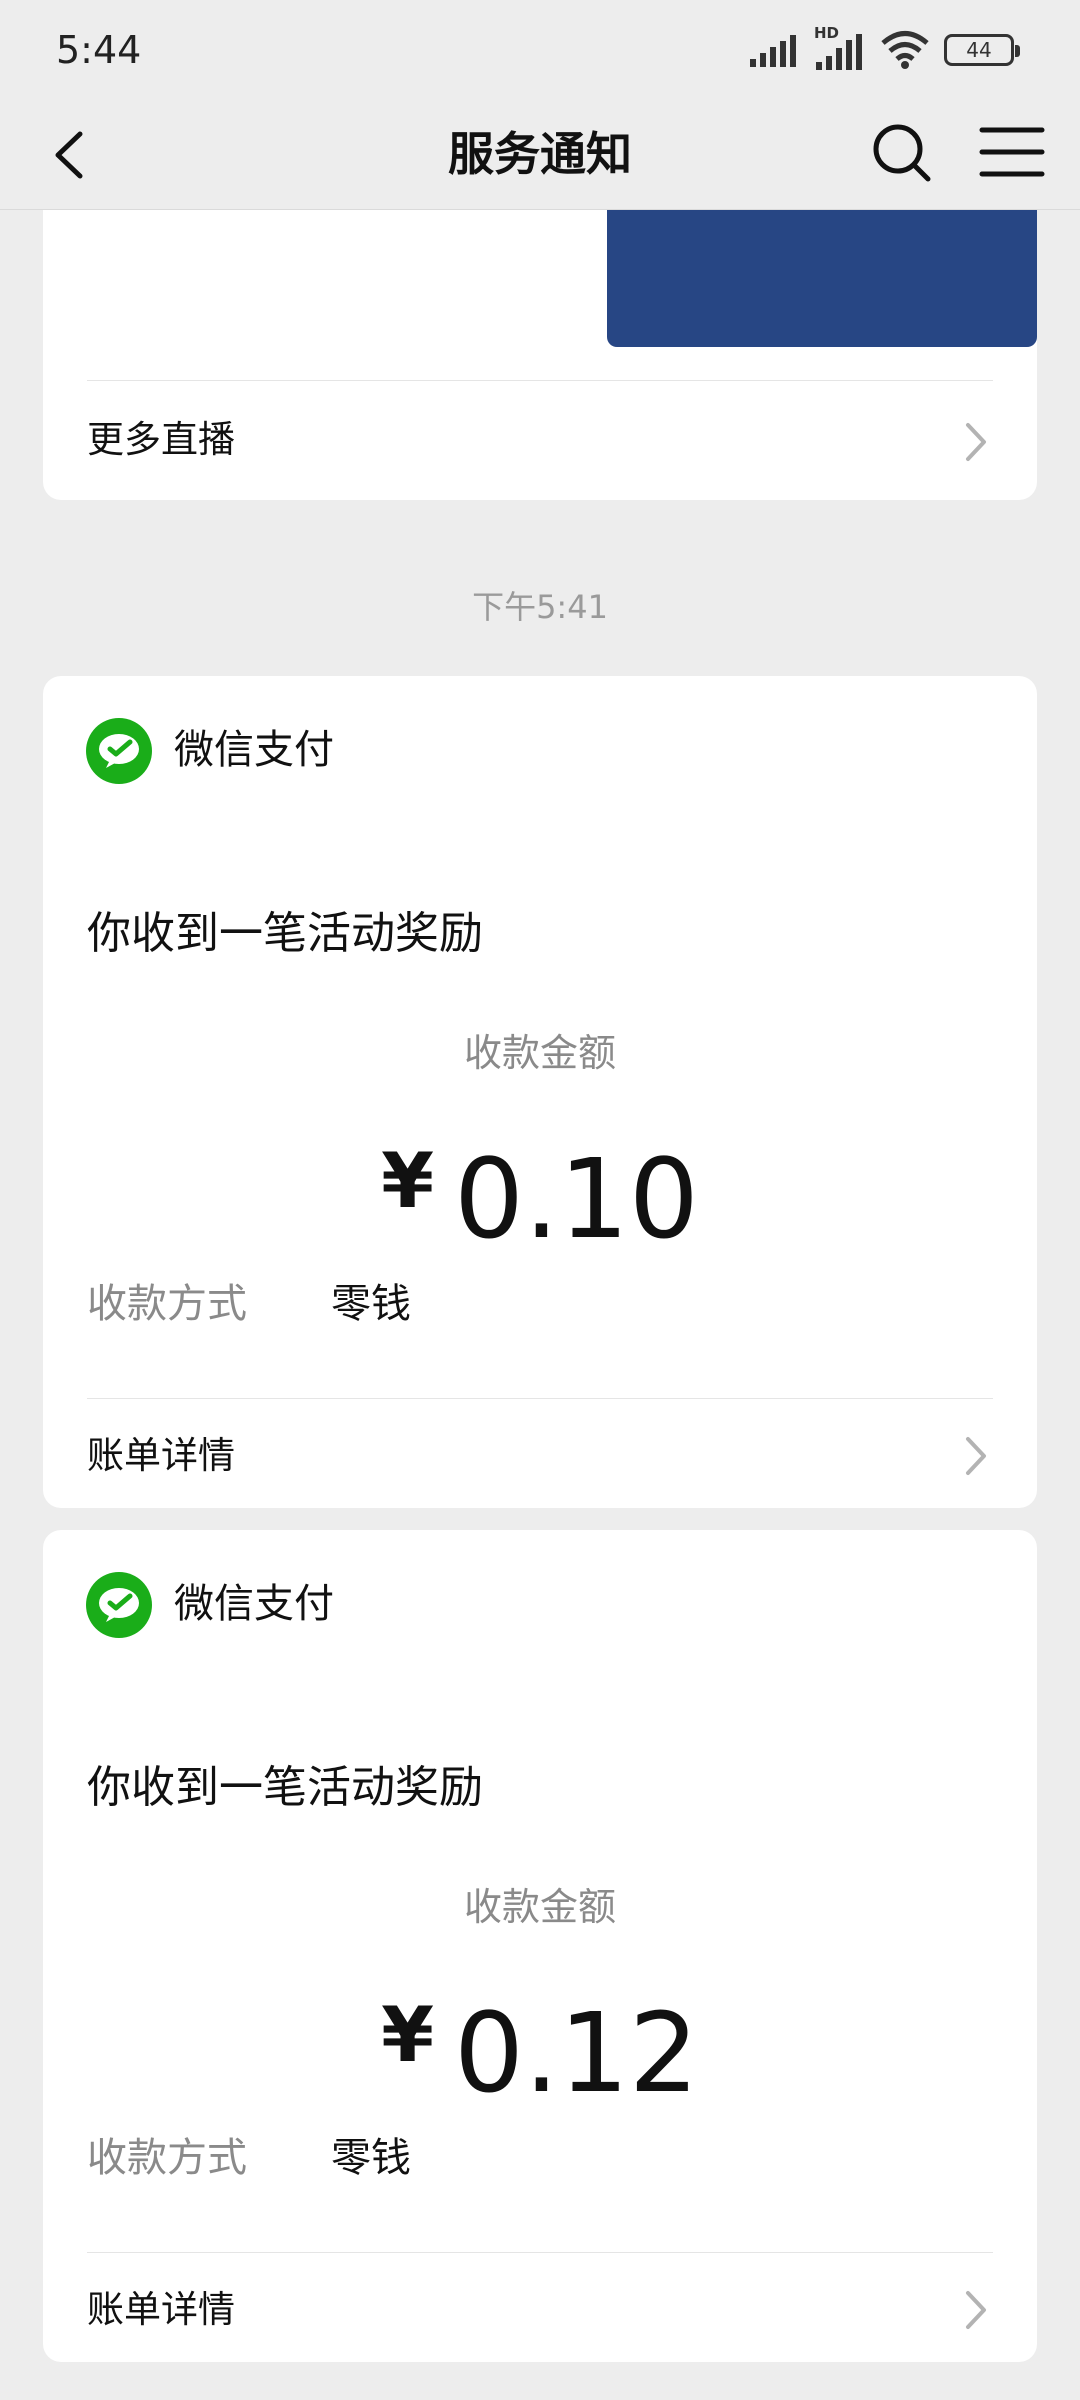 The height and width of the screenshot is (2400, 1080). I want to click on hd-signal-icon: HD, so click(840, 47).